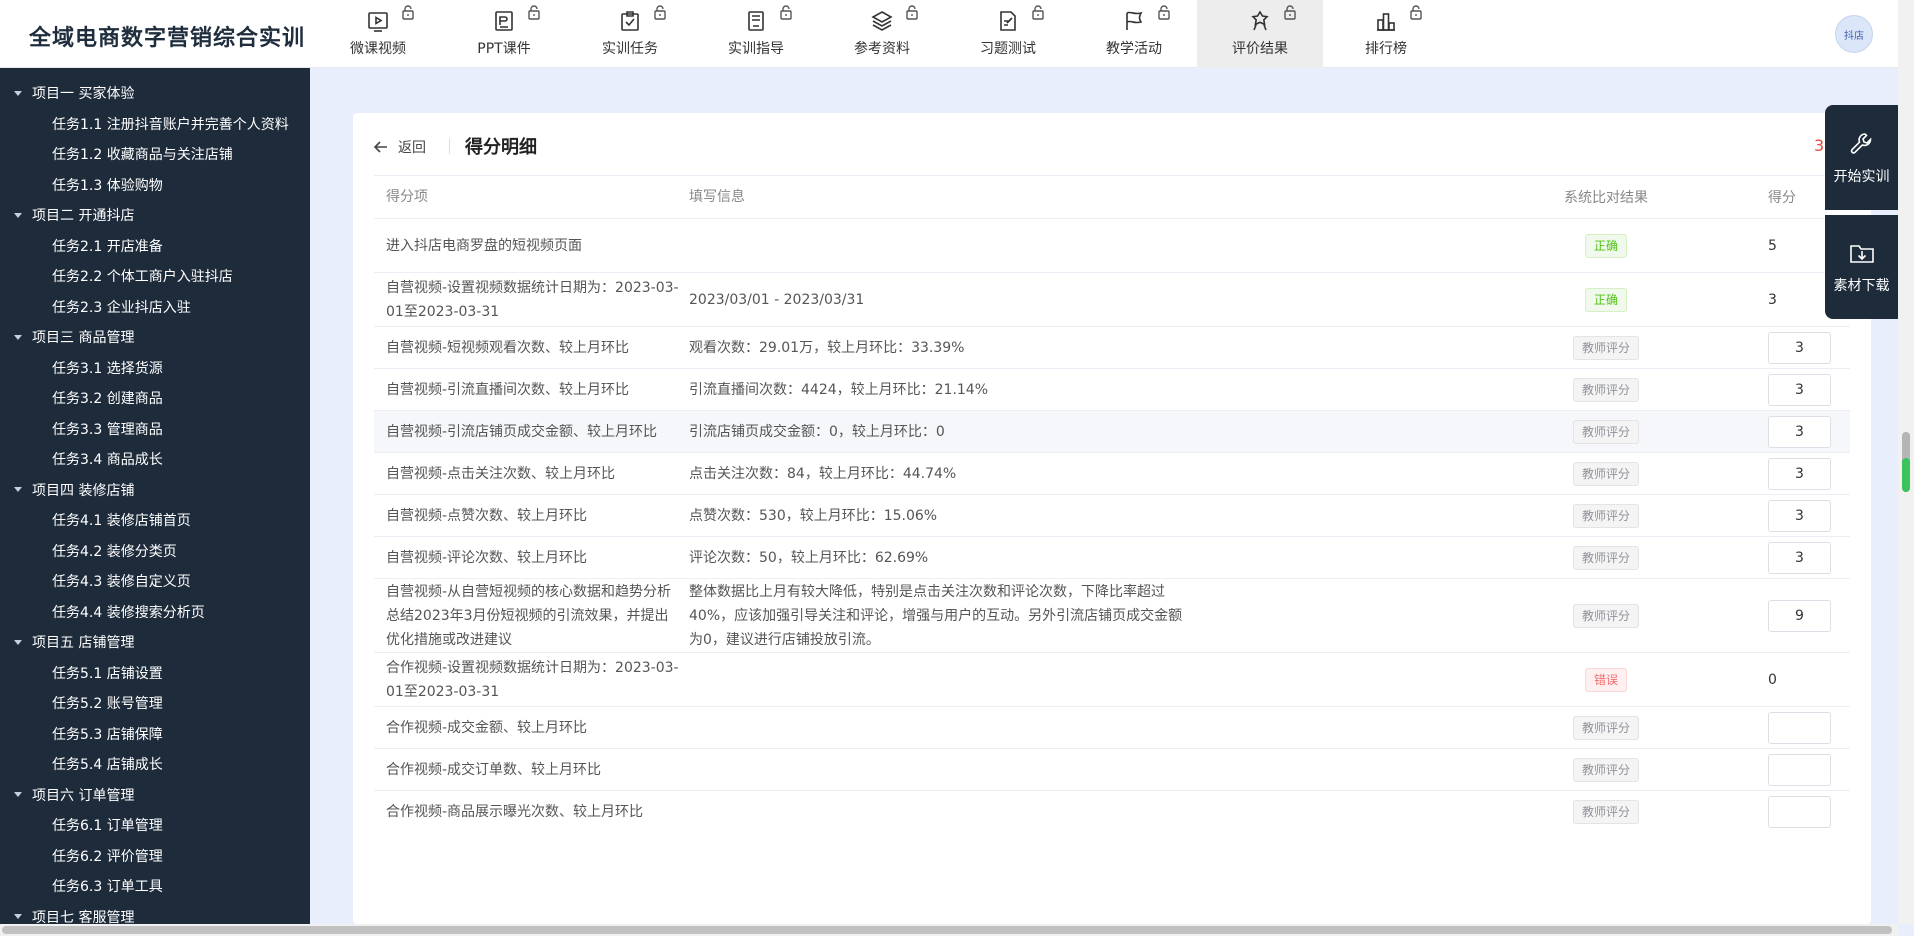  Describe the element at coordinates (155, 246) in the screenshot. I see `sidebar-task: 任务2.1 开店准备` at that location.